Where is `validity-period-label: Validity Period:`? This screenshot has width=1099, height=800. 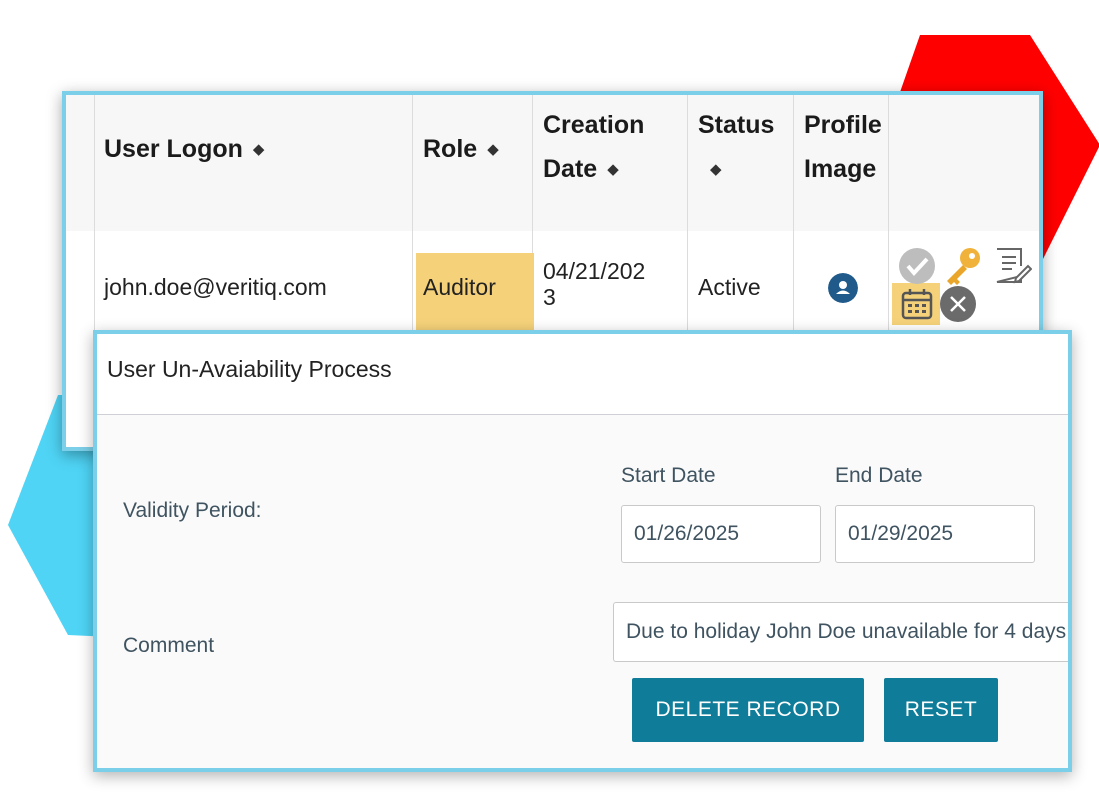
validity-period-label: Validity Period: is located at coordinates (192, 510).